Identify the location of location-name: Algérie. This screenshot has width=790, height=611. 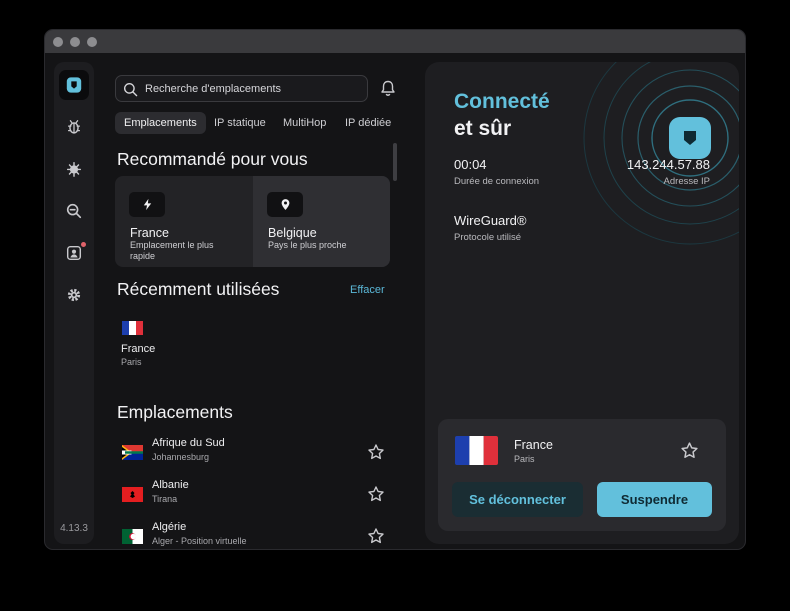
(169, 527).